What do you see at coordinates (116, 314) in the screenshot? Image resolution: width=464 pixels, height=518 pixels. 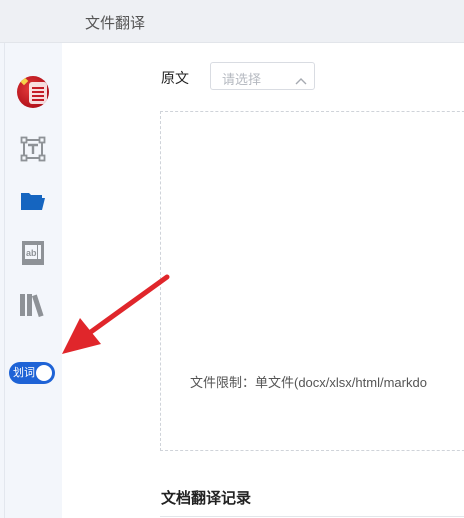 I see `pointer-arrow` at bounding box center [116, 314].